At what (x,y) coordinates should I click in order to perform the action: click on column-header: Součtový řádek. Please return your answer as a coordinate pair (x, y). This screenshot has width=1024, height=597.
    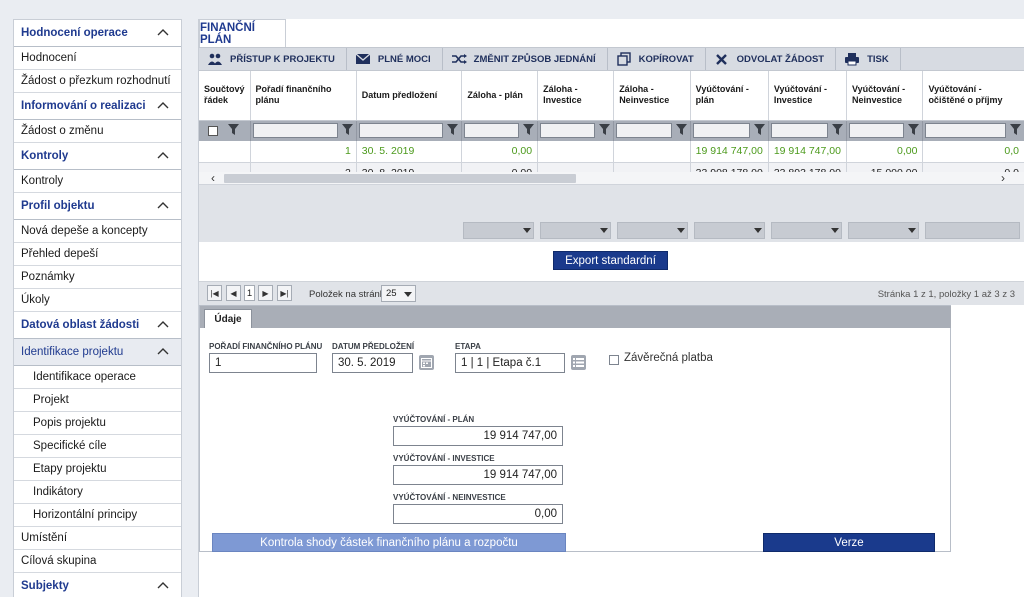
    Looking at the image, I should click on (225, 96).